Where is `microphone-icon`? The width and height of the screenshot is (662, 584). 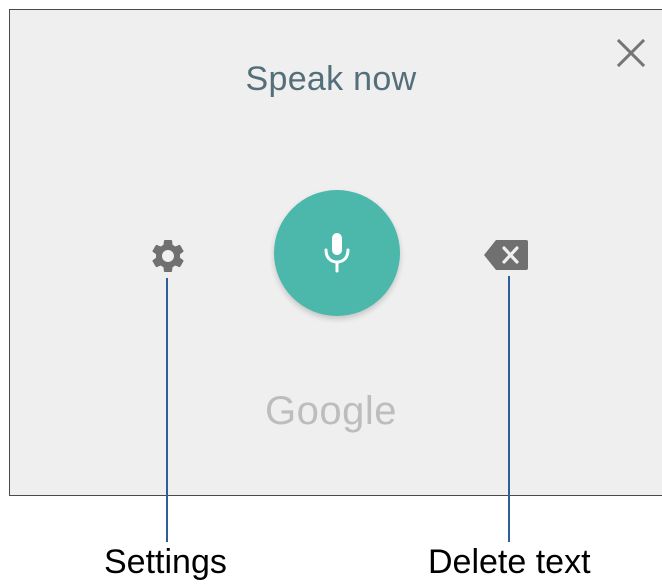 microphone-icon is located at coordinates (337, 253).